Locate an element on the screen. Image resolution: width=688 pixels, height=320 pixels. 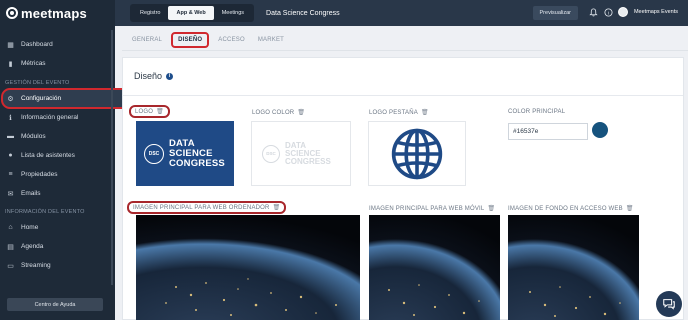
logo-label: LOGO 🗑 is located at coordinates (149, 111).